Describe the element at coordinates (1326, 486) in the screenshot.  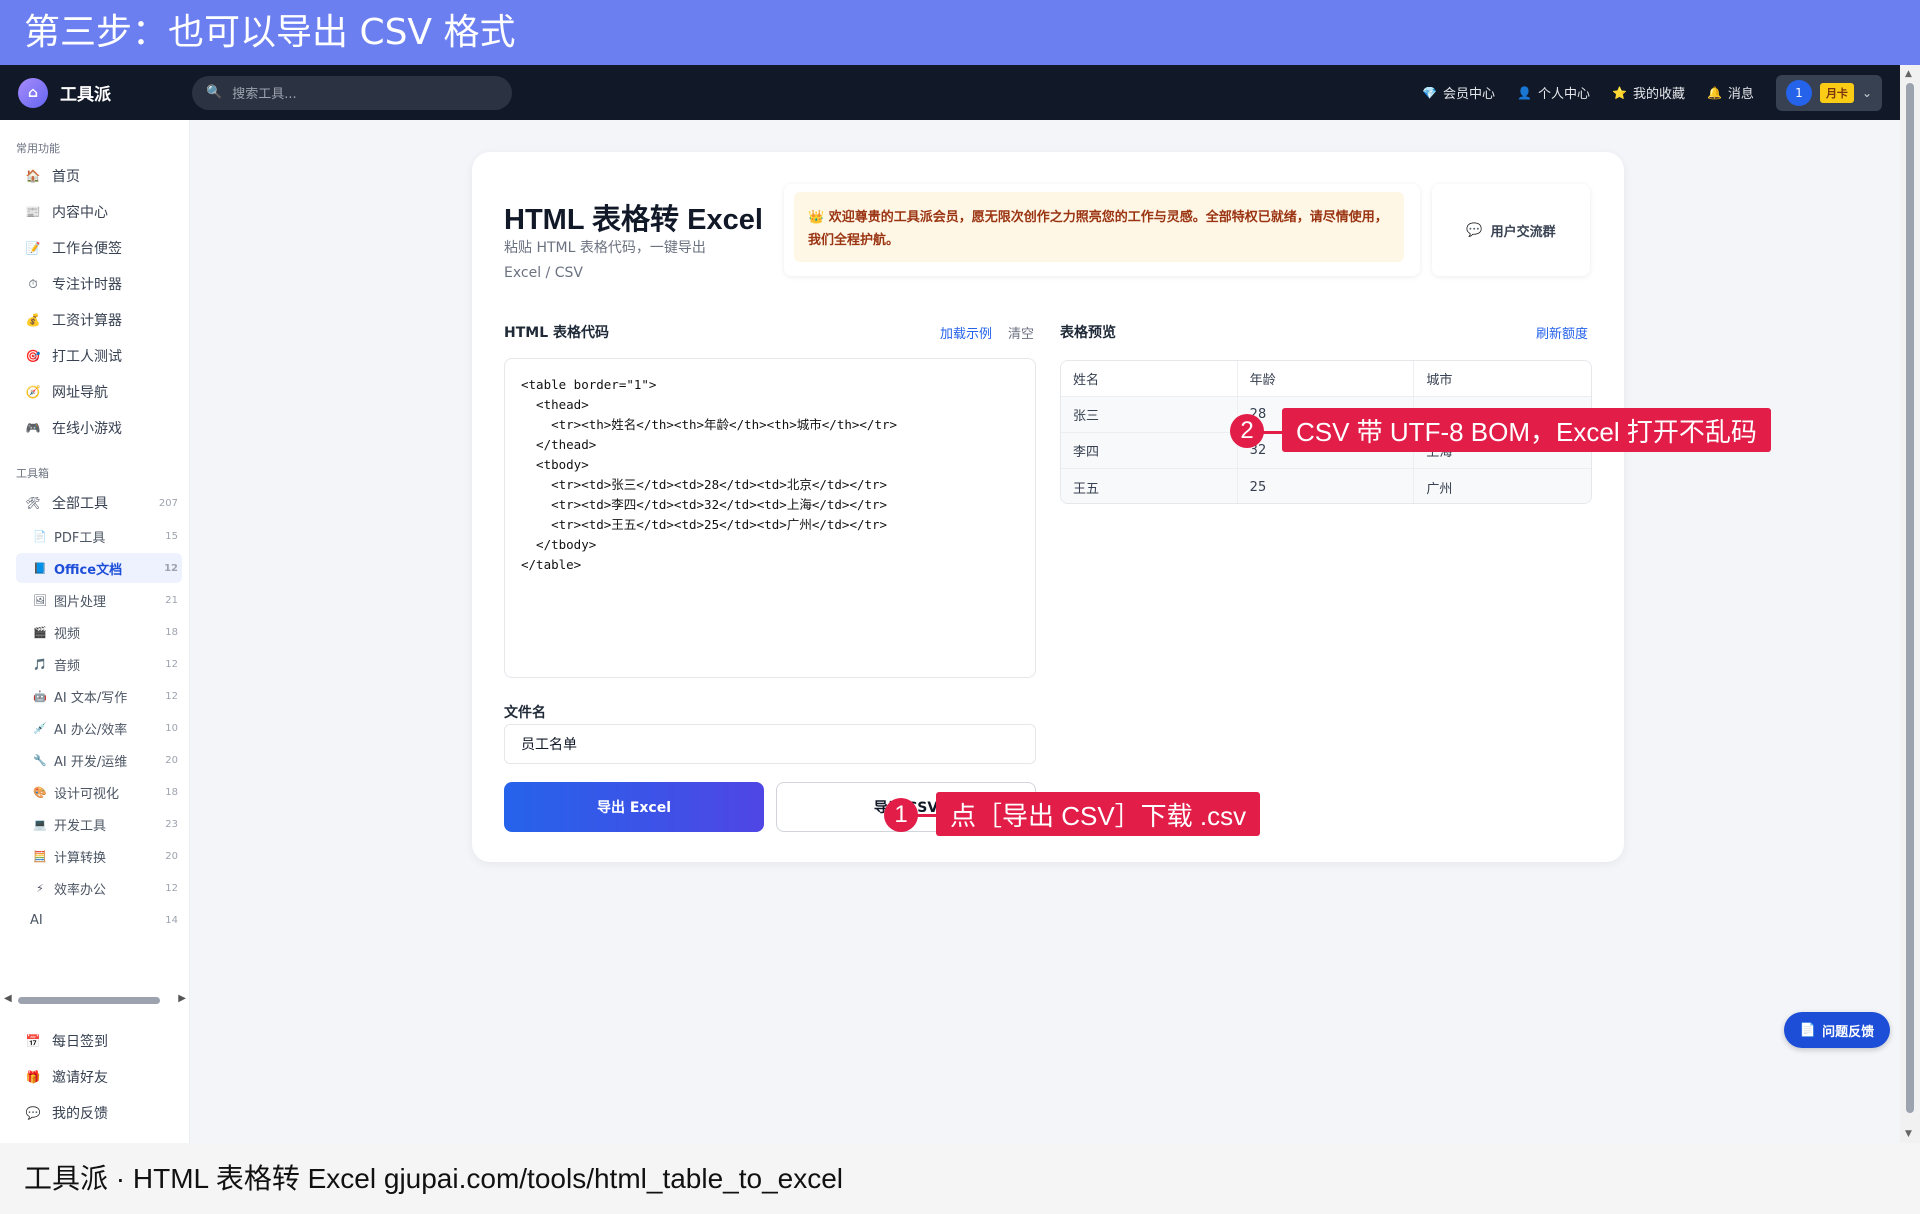
I see `table-row: 王五 25 广州` at that location.